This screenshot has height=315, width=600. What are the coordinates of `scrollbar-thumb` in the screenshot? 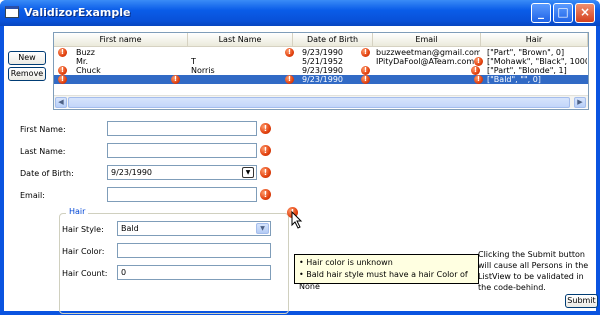 It's located at (319, 102).